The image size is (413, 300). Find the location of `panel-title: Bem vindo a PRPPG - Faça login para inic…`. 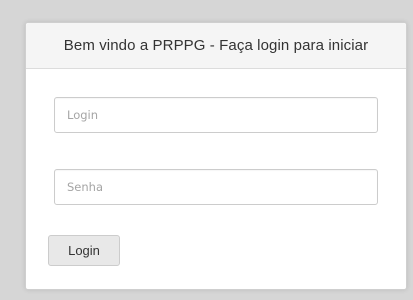

panel-title: Bem vindo a PRPPG - Faça login para inic… is located at coordinates (216, 45).